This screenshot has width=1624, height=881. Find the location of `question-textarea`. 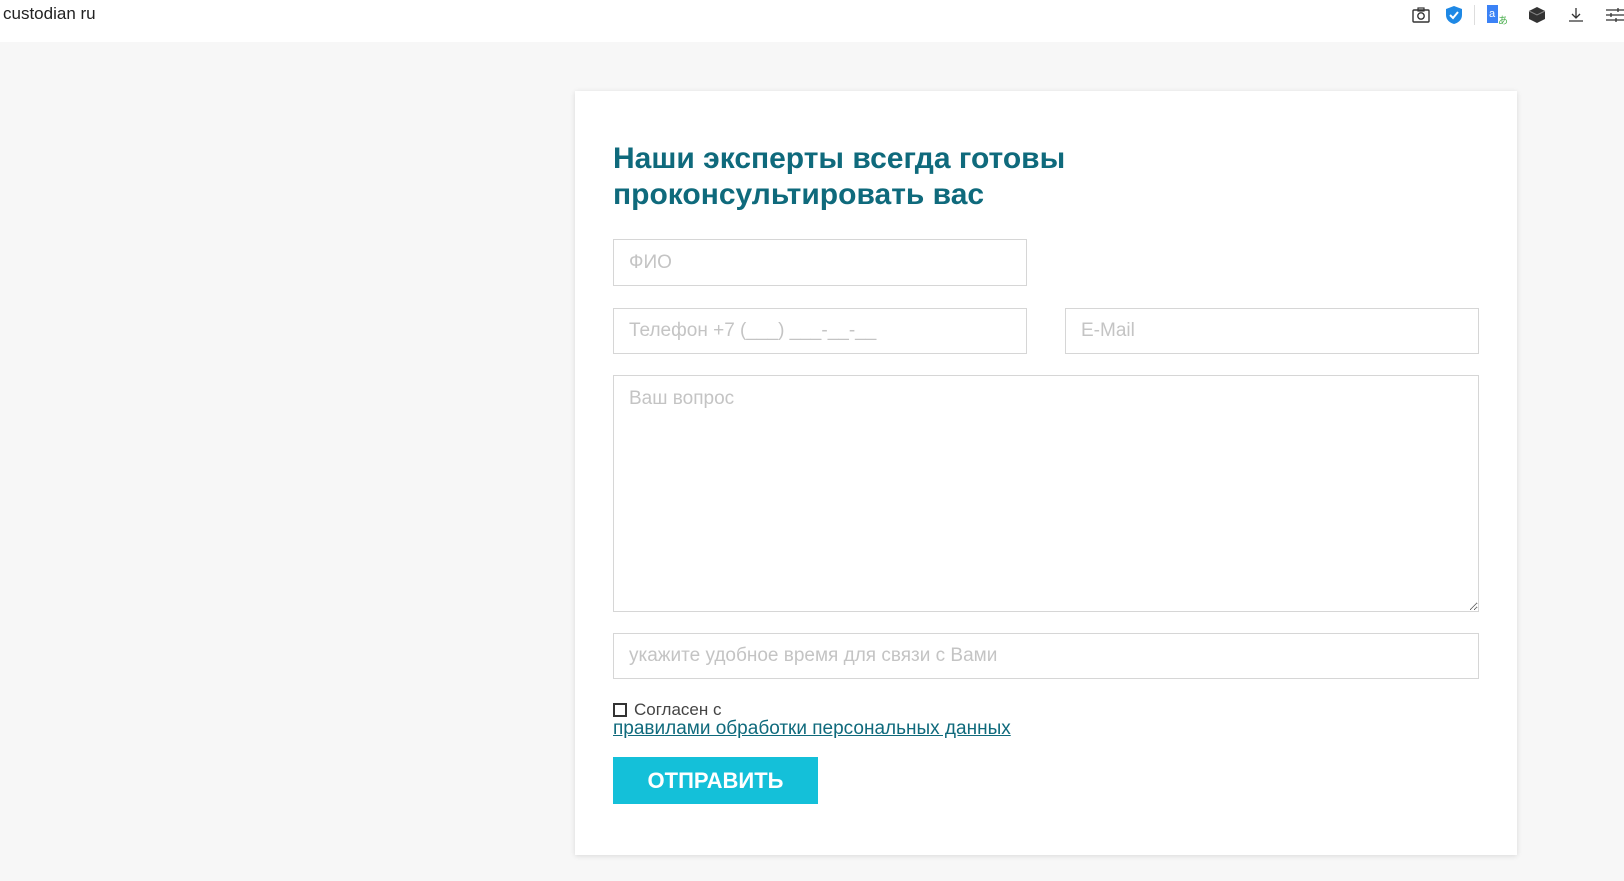

question-textarea is located at coordinates (1046, 493).